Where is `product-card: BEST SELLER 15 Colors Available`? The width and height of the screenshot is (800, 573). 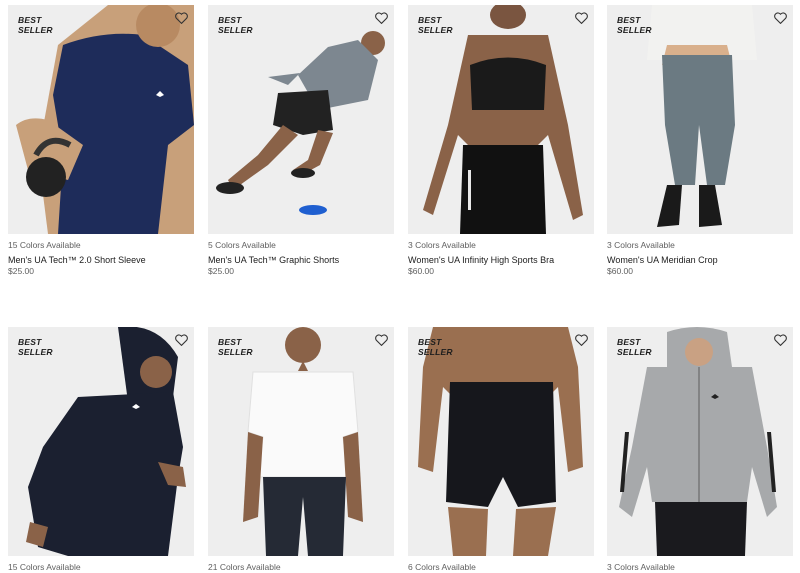
product-card: BEST SELLER 15 Colors Available is located at coordinates (101, 450).